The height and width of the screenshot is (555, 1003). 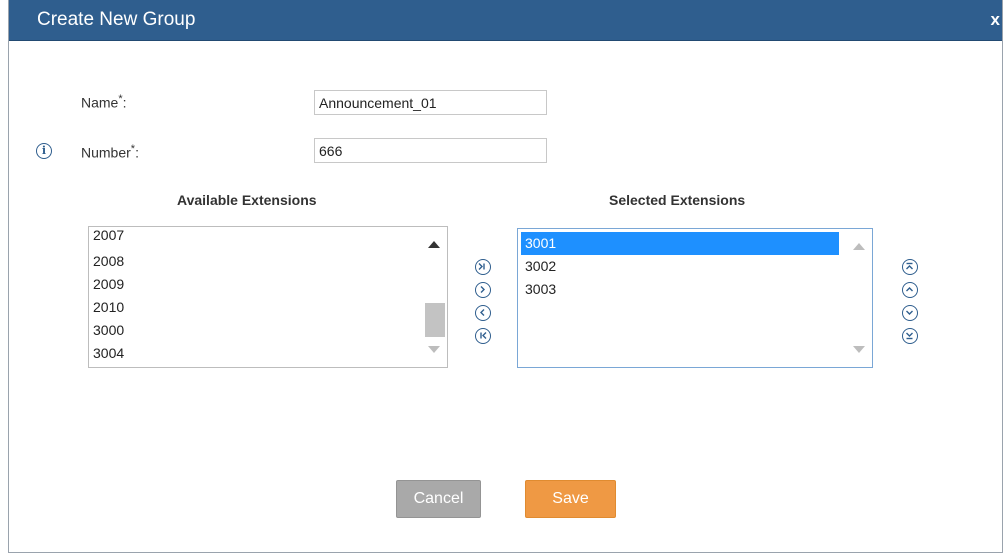 What do you see at coordinates (483, 290) in the screenshot?
I see `move-right-icon` at bounding box center [483, 290].